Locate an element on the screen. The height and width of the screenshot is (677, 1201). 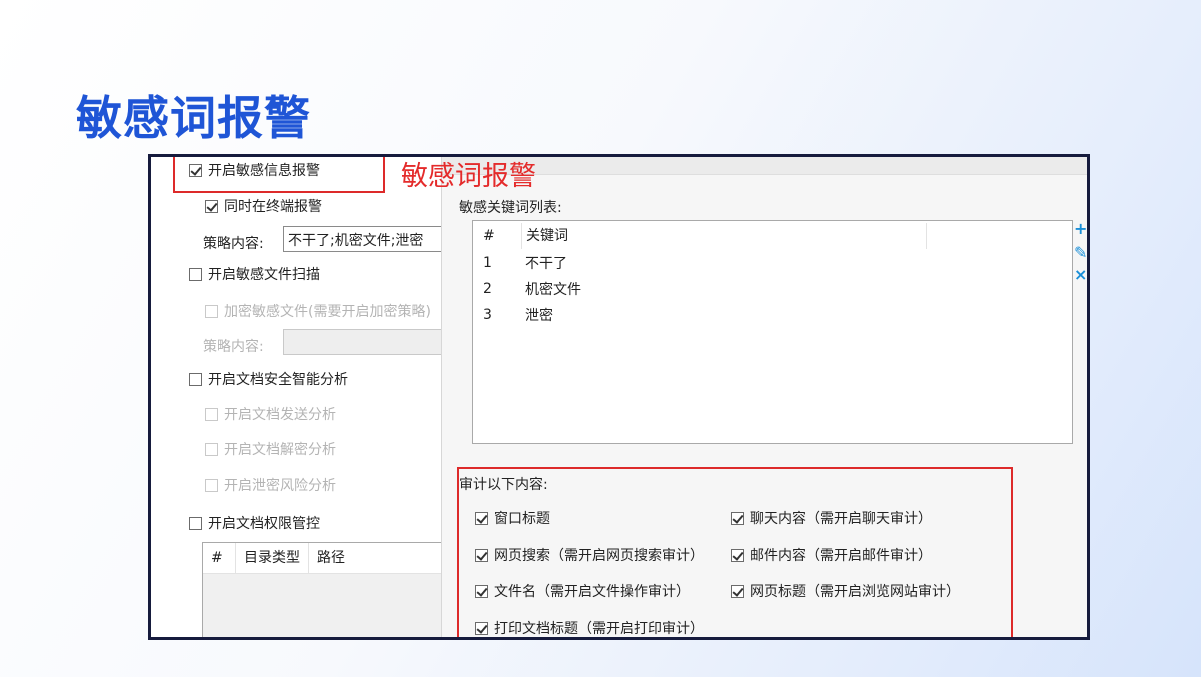
enable-permission-control-label: 开启文档权限管控 is located at coordinates (264, 524).